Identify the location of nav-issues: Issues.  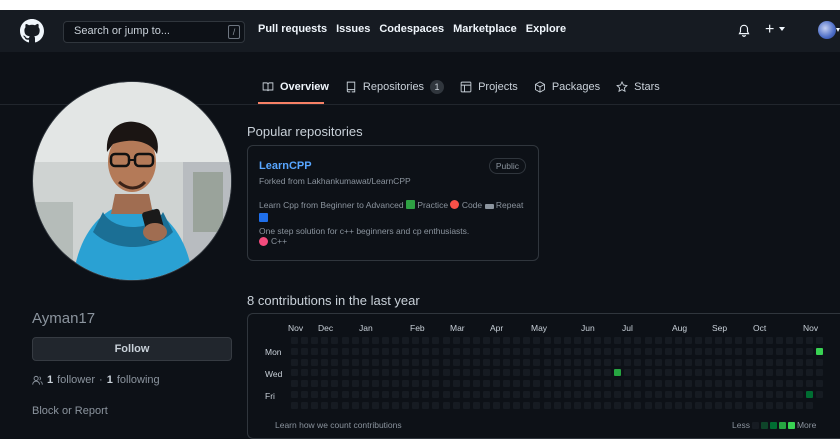
(353, 29).